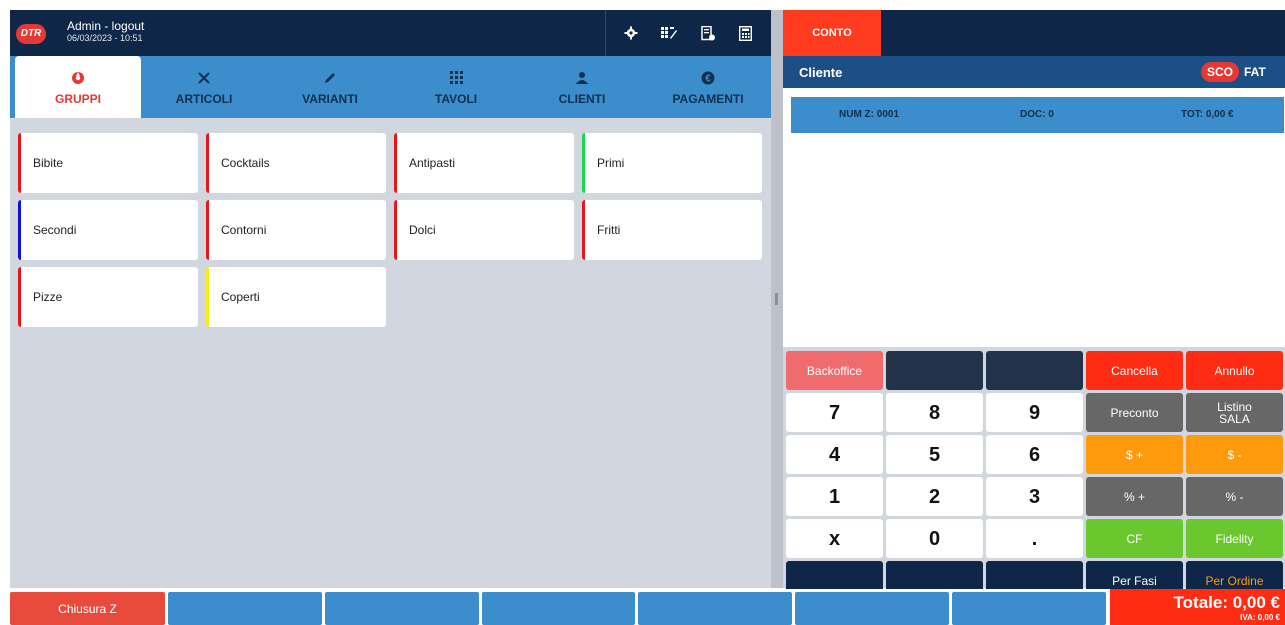 This screenshot has width=1285, height=625. What do you see at coordinates (1234, 412) in the screenshot?
I see `listino-sala-button: Listino SALA` at bounding box center [1234, 412].